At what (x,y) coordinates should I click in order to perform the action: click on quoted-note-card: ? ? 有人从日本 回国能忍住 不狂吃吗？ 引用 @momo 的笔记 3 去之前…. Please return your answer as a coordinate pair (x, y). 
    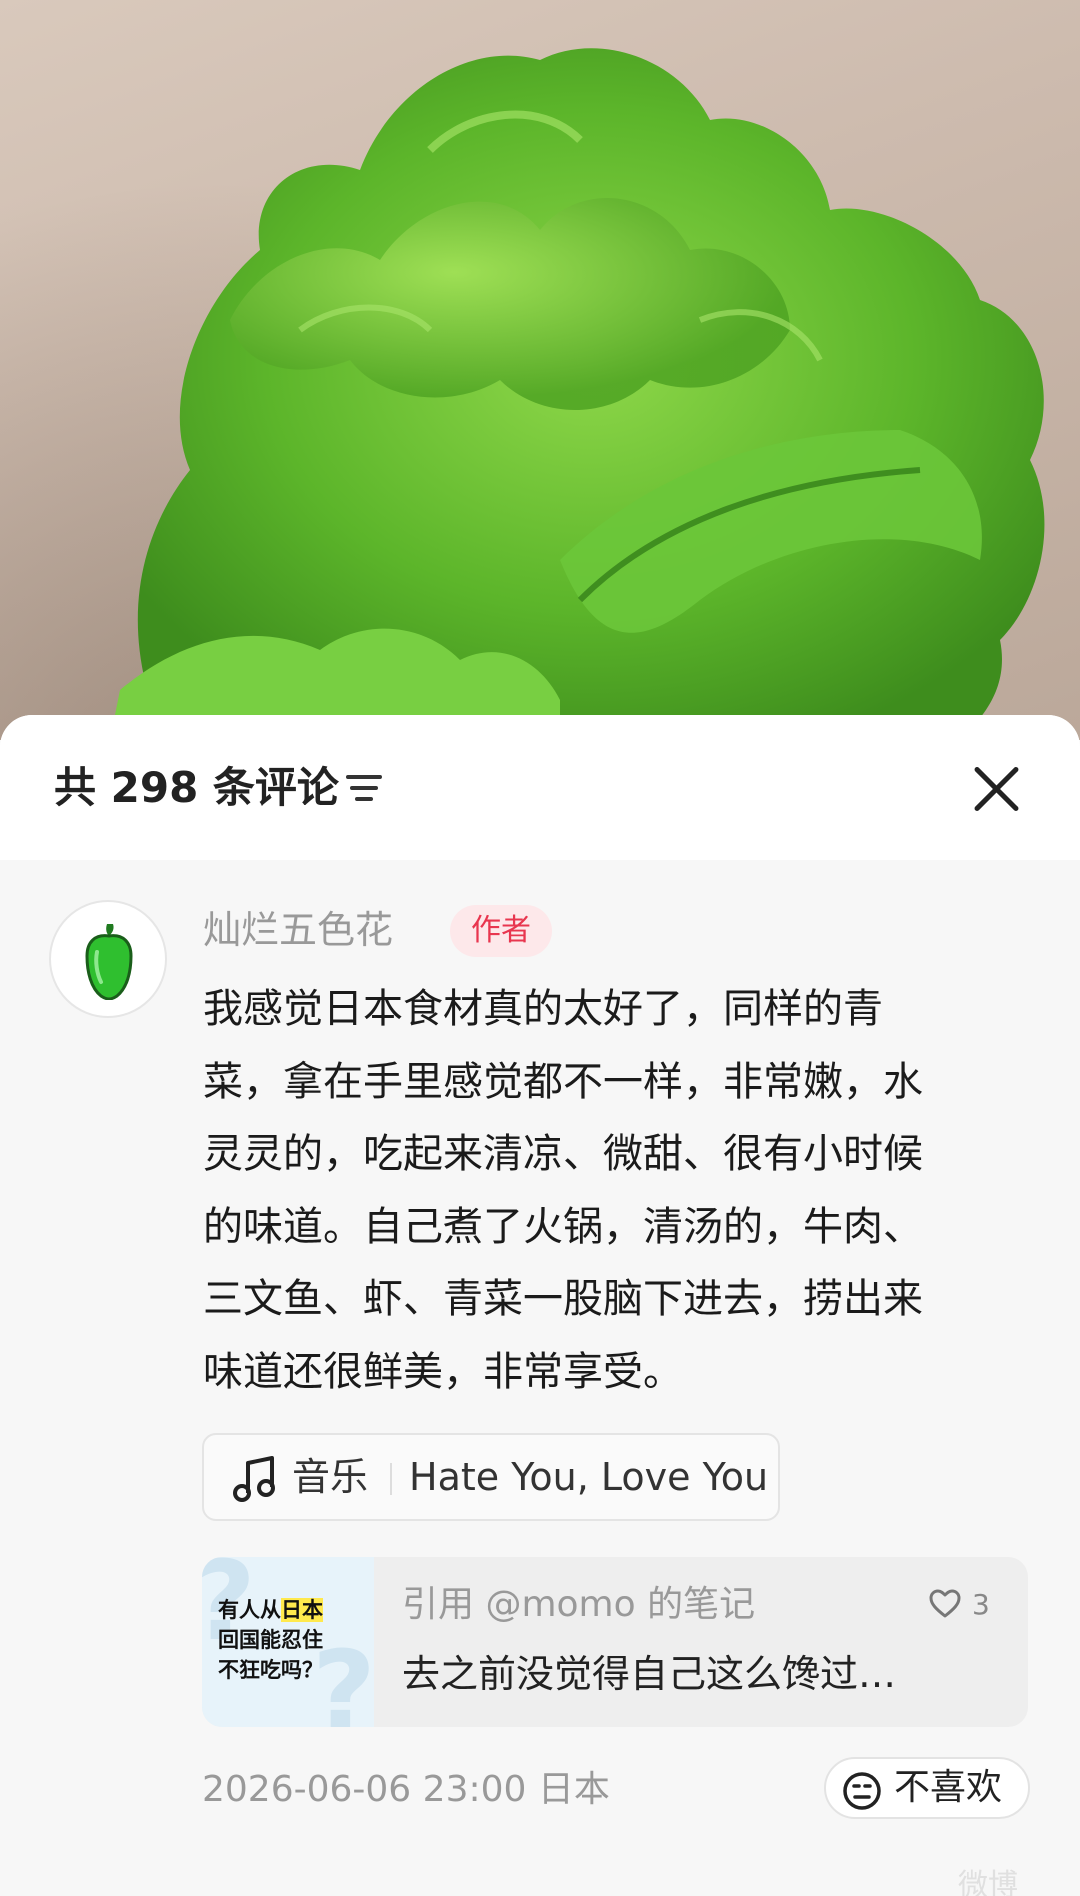
    Looking at the image, I should click on (615, 1642).